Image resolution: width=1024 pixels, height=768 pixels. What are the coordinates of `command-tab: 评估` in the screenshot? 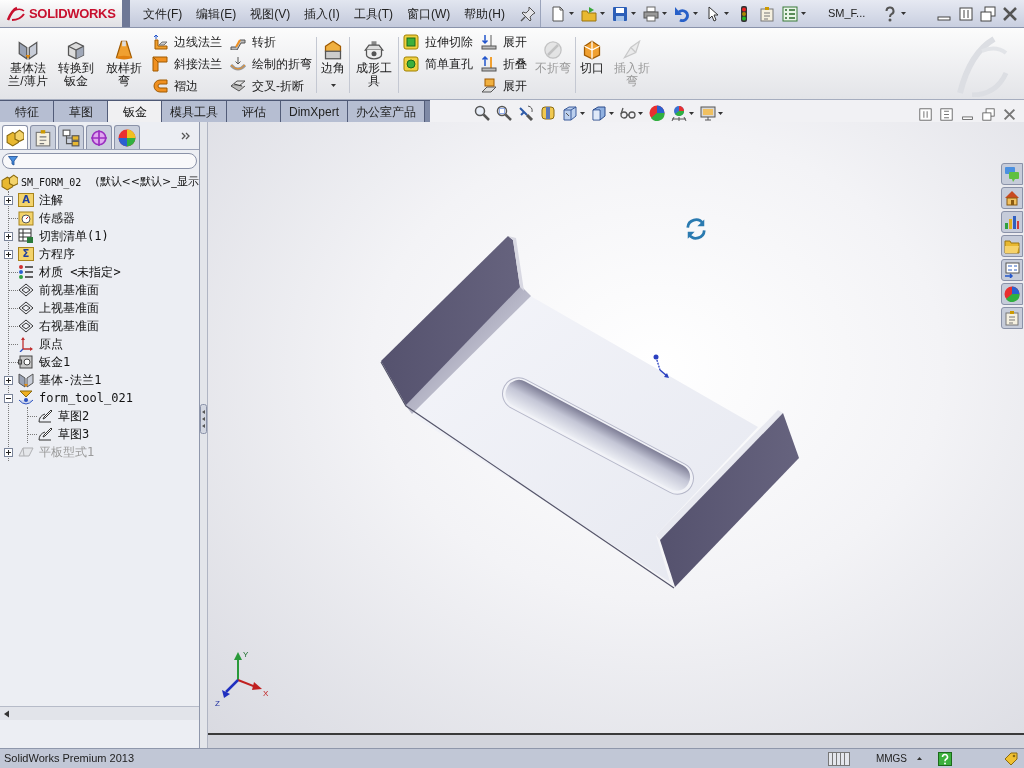 It's located at (254, 111).